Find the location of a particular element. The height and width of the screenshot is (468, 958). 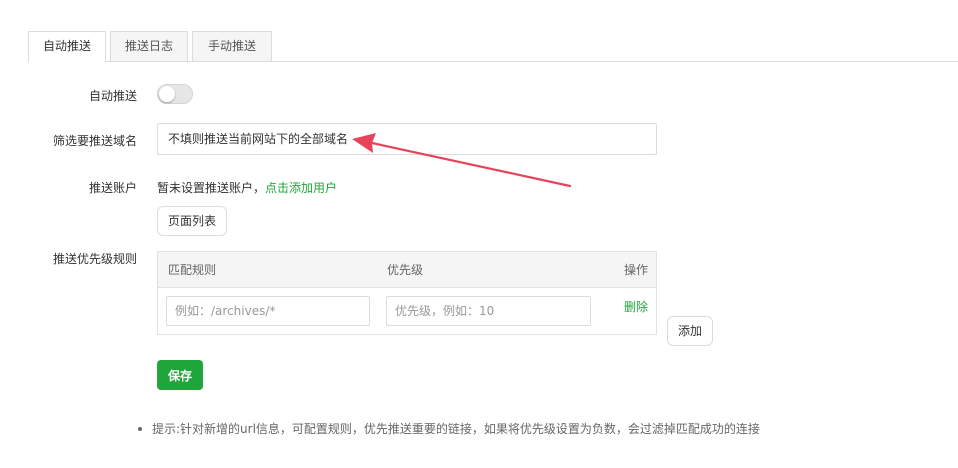

column-header-priority: 优先级 is located at coordinates (405, 270).